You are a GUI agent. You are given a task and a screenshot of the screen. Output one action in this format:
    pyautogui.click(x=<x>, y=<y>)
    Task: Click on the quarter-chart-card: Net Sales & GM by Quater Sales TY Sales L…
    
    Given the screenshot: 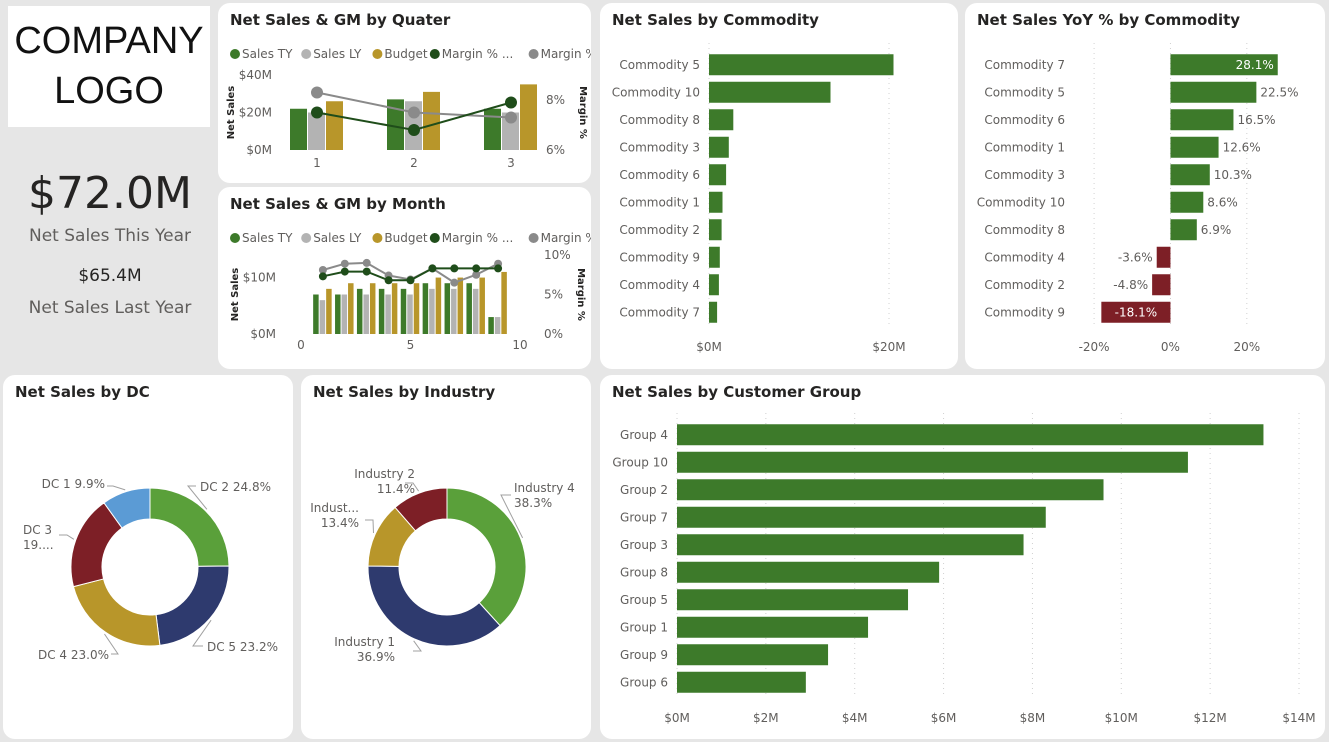 What is the action you would take?
    pyautogui.click(x=404, y=93)
    